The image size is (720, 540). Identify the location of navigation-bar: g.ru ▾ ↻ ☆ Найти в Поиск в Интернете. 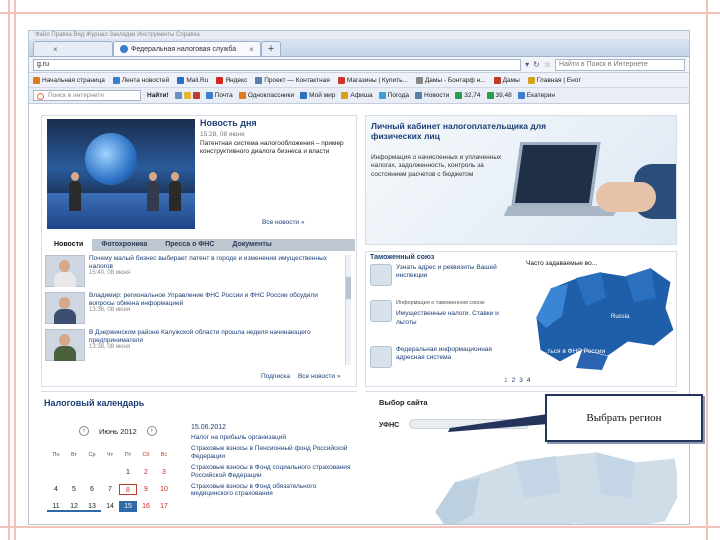
(359, 65).